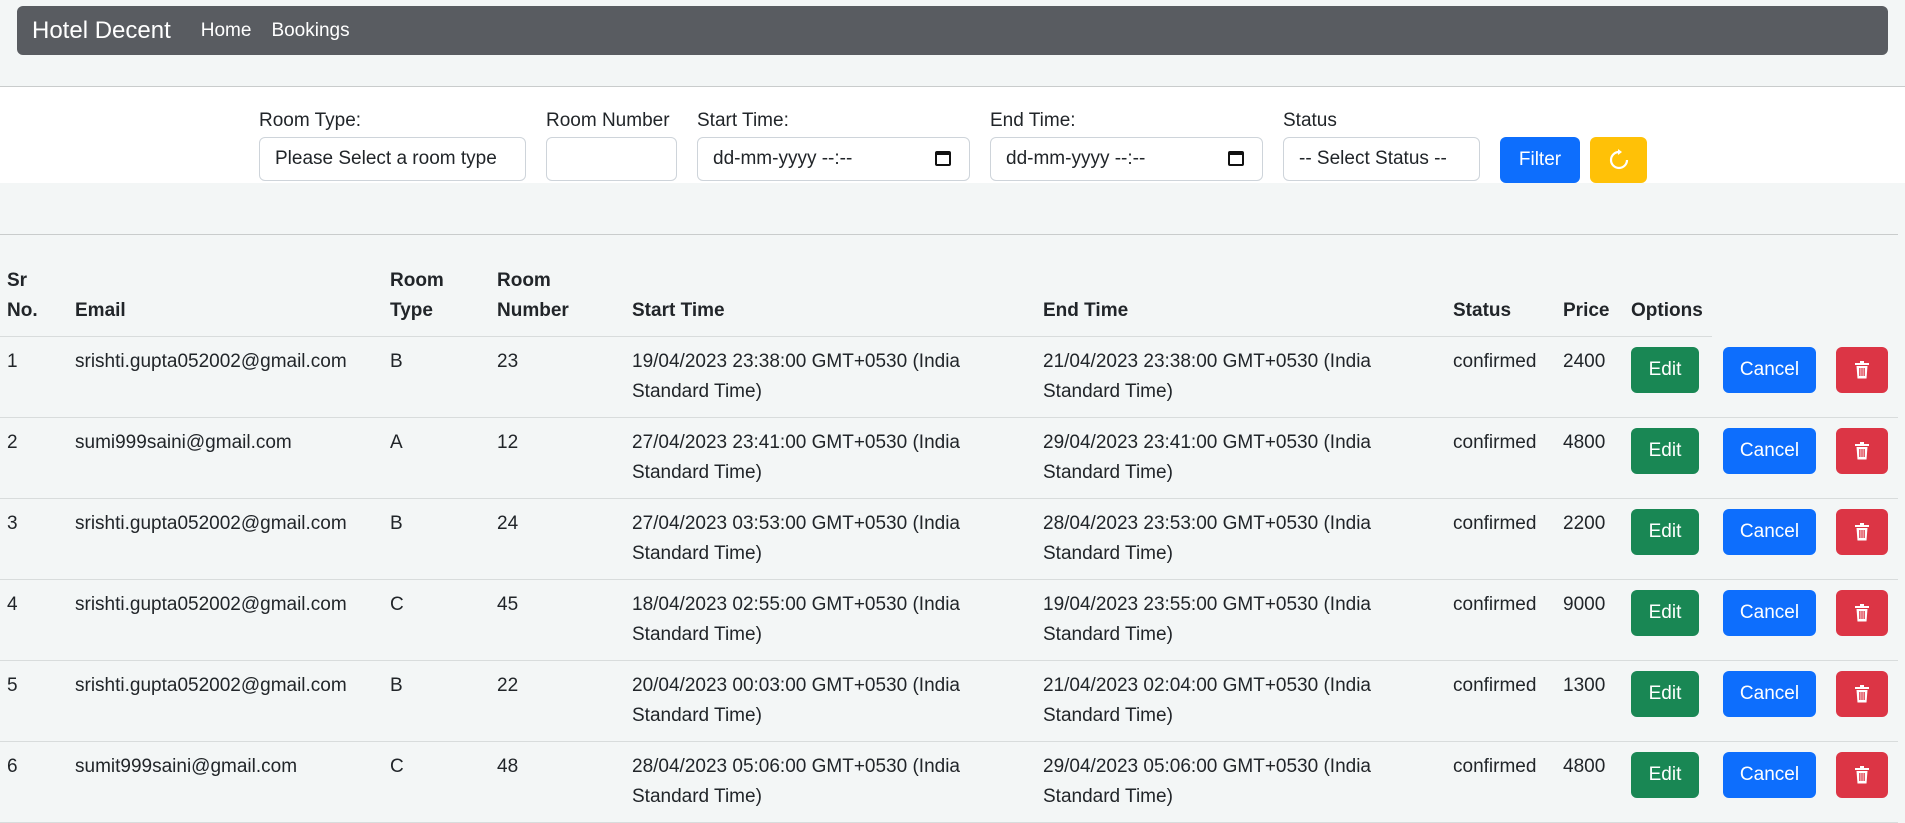  What do you see at coordinates (608, 120) in the screenshot?
I see `room-number-label: Room Number` at bounding box center [608, 120].